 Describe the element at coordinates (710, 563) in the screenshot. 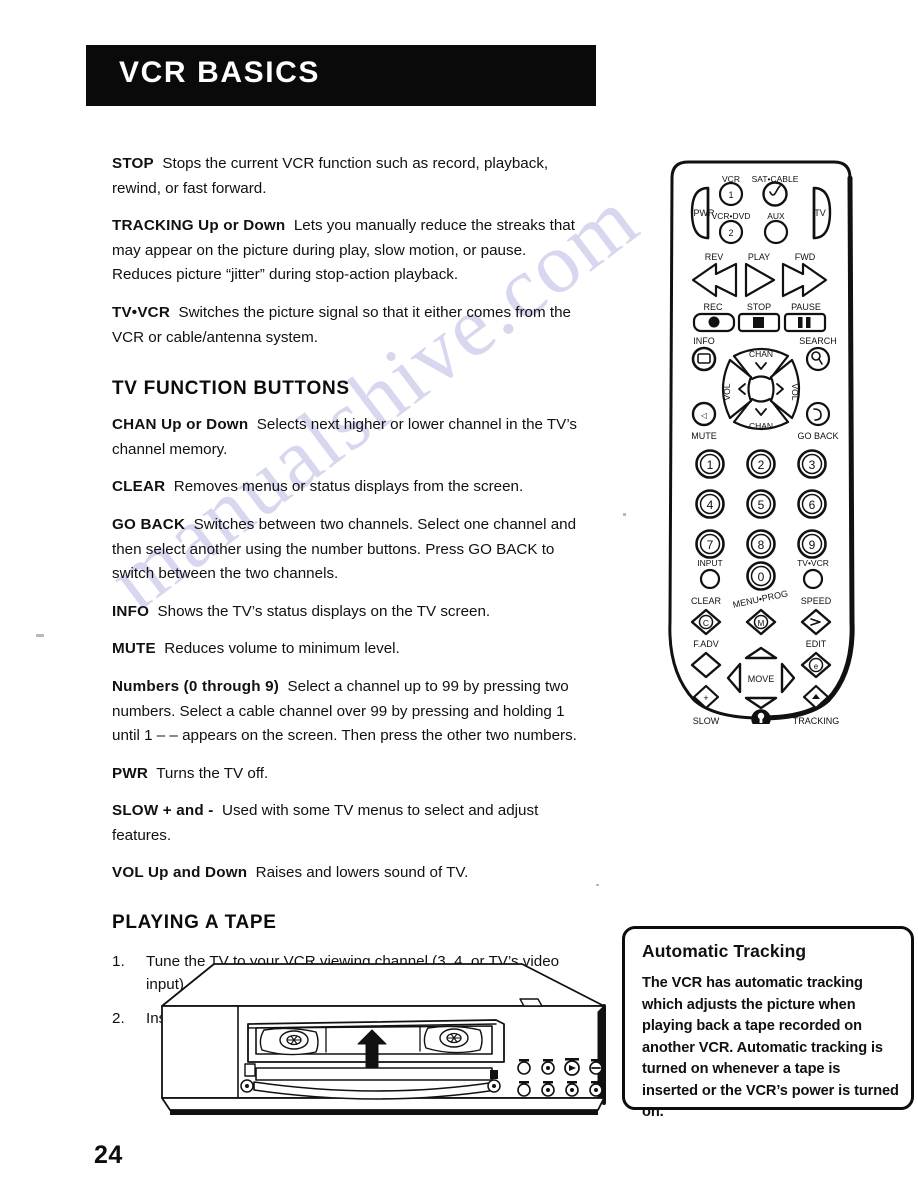

I see `remote-label-input: INPUT` at that location.